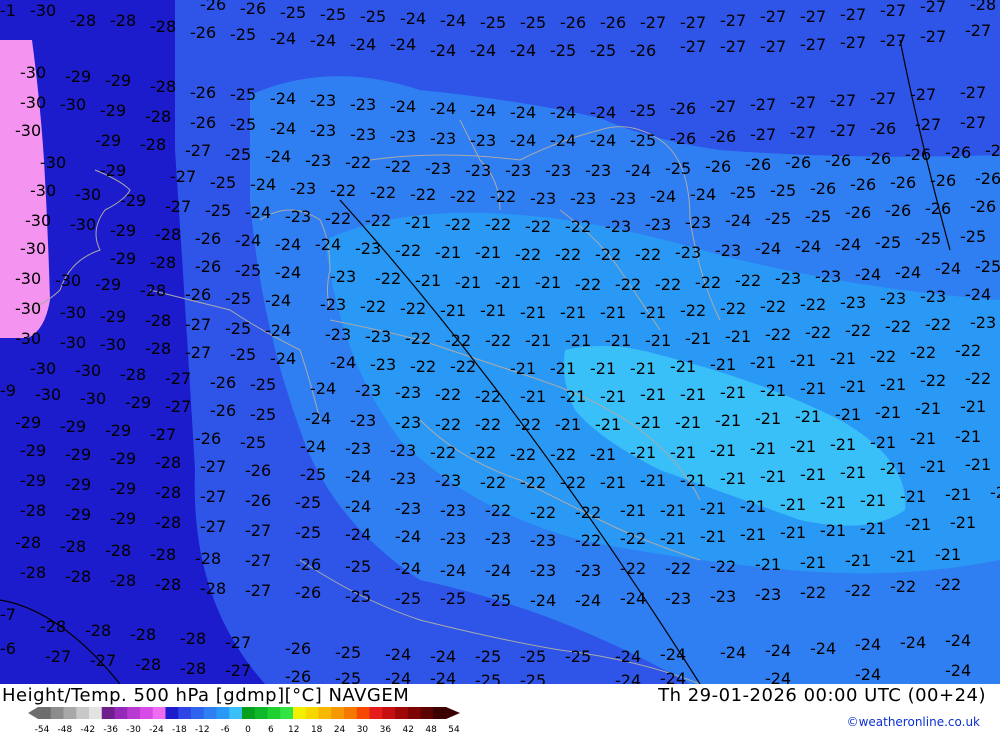  What do you see at coordinates (244, 713) in the screenshot?
I see `legend-bar` at bounding box center [244, 713].